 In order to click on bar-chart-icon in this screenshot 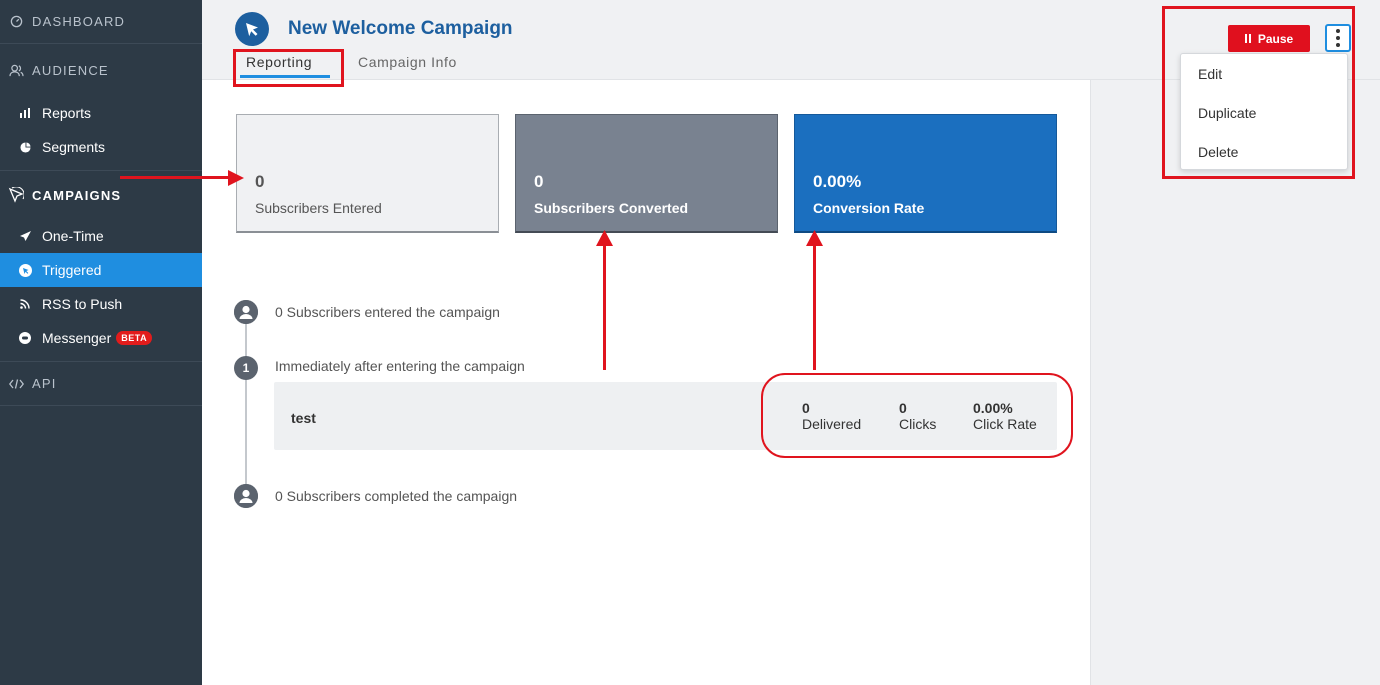, I will do `click(25, 113)`.